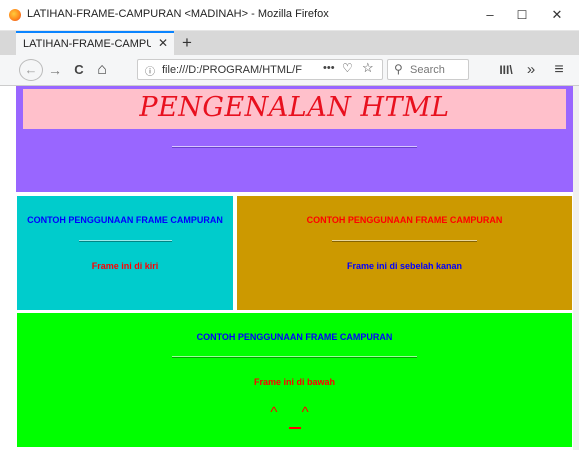 The height and width of the screenshot is (450, 579). I want to click on star-icon: ☆, so click(368, 68).